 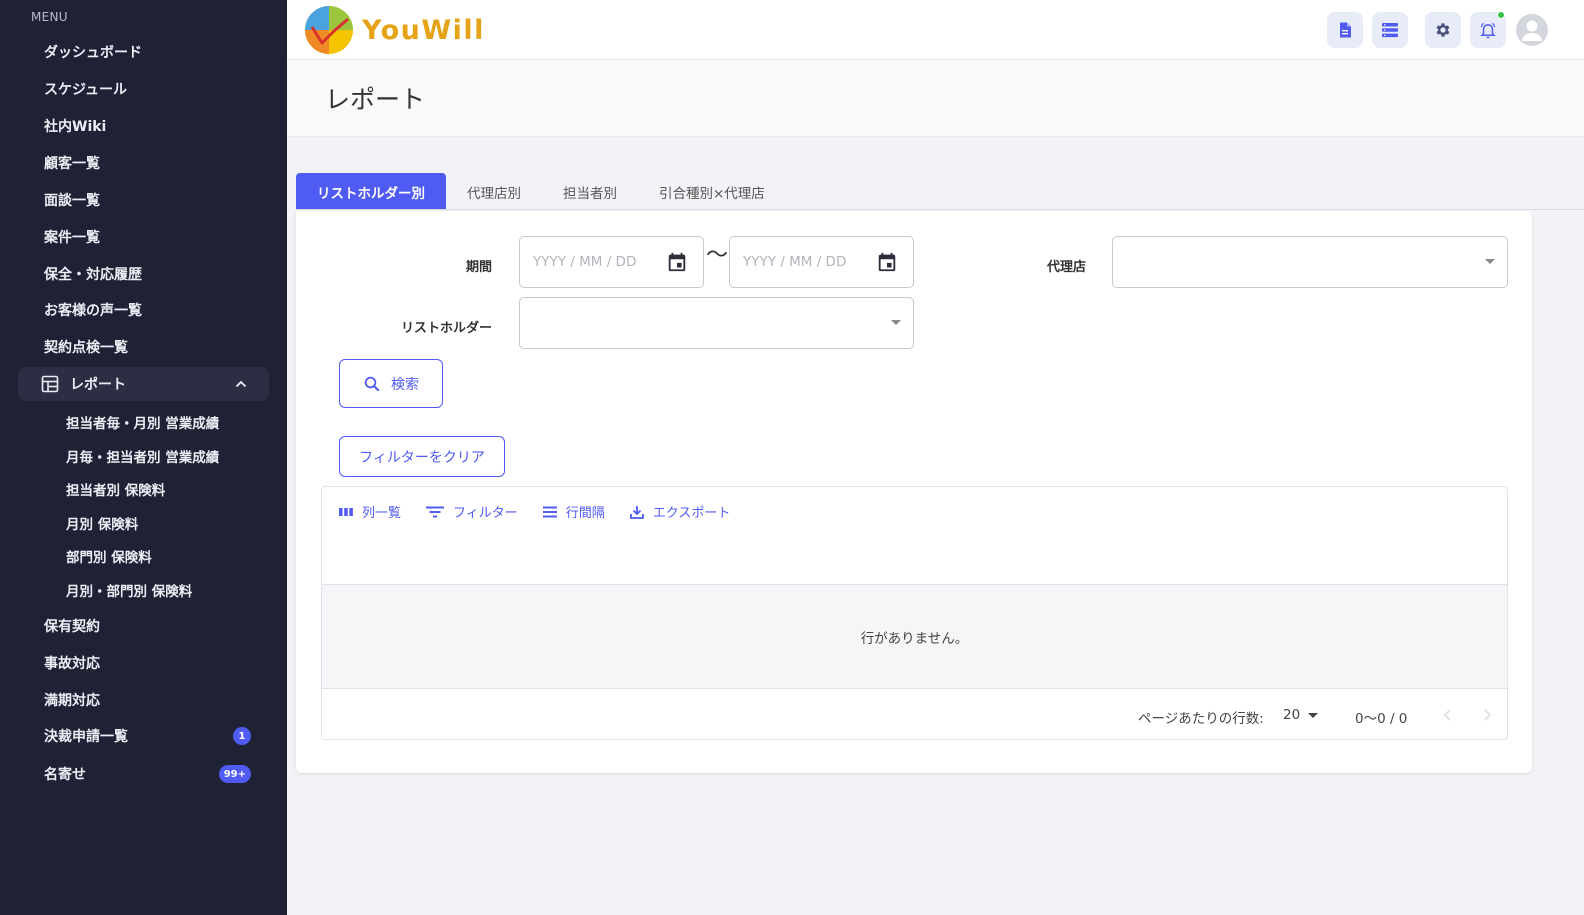 What do you see at coordinates (691, 513) in the screenshot?
I see `export-label: エクスポート` at bounding box center [691, 513].